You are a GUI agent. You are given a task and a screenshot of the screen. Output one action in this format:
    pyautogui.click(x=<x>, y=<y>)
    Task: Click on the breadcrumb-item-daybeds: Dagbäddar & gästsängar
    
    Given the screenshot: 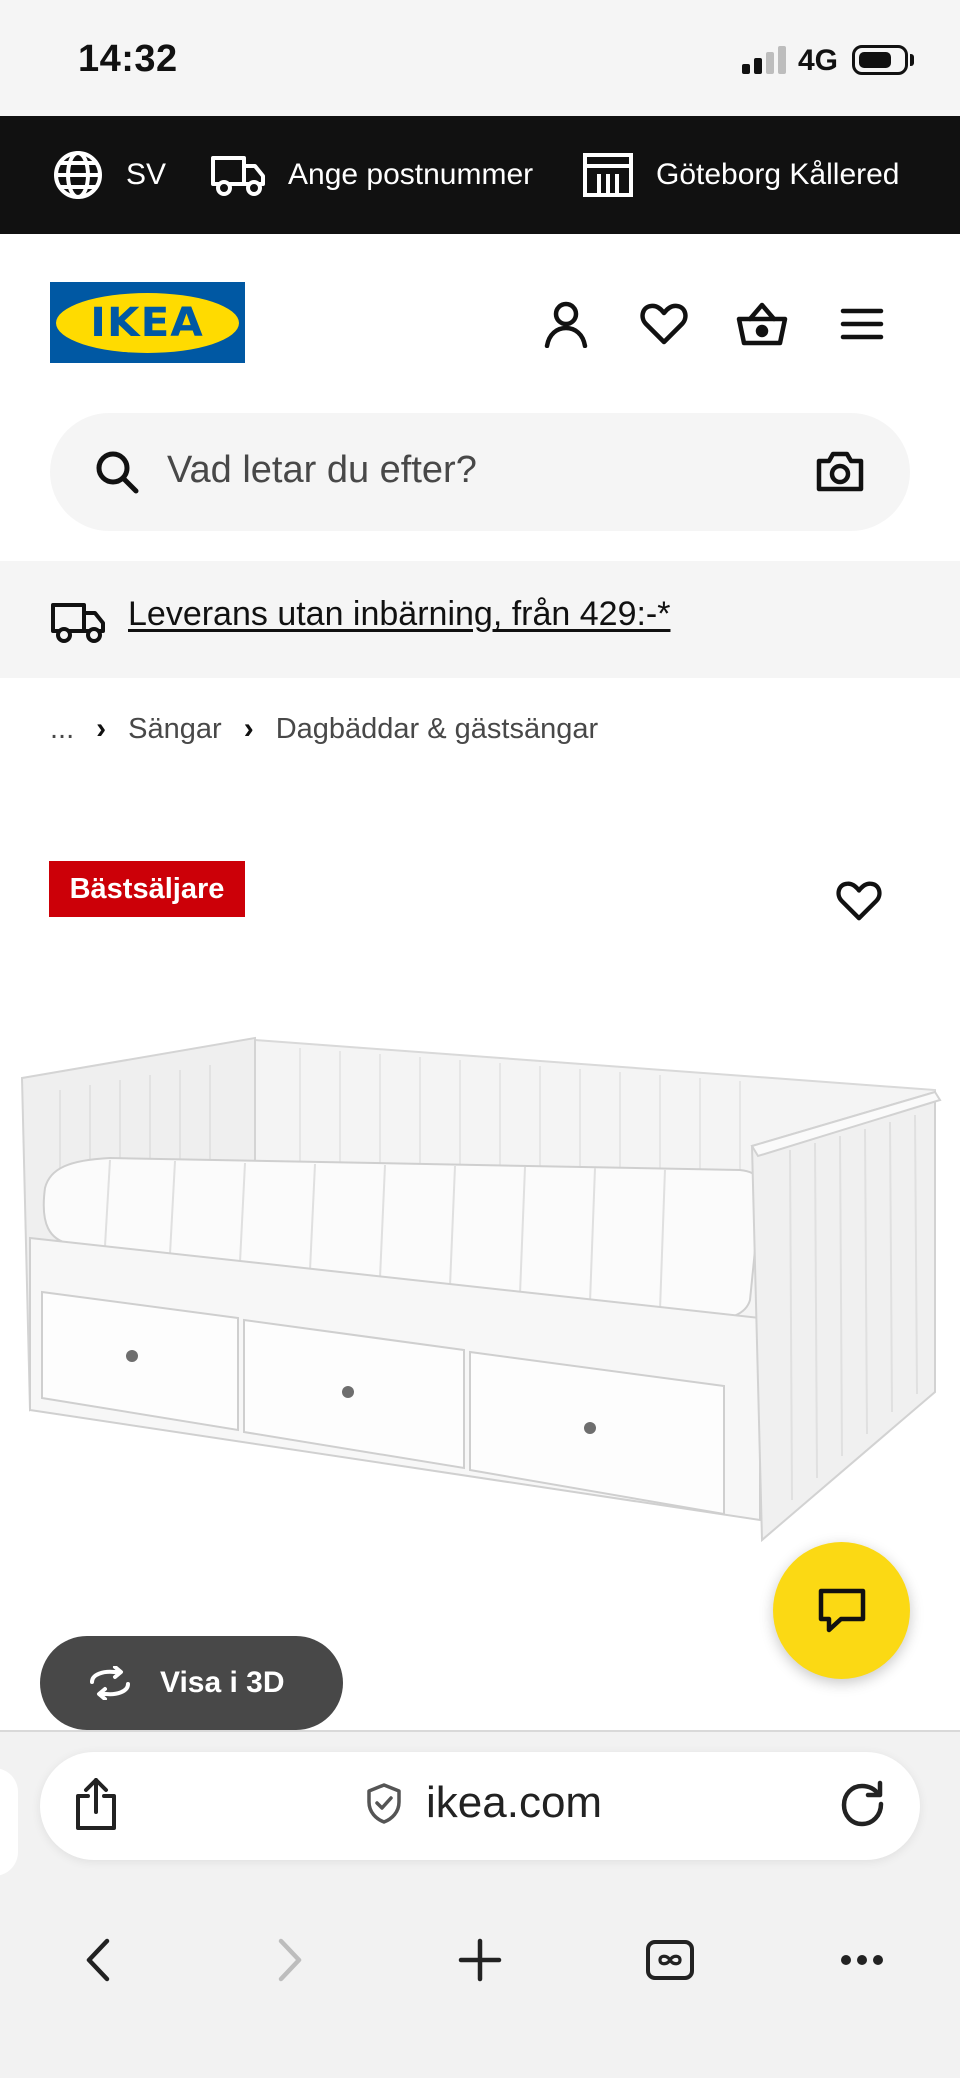 What is the action you would take?
    pyautogui.click(x=437, y=729)
    